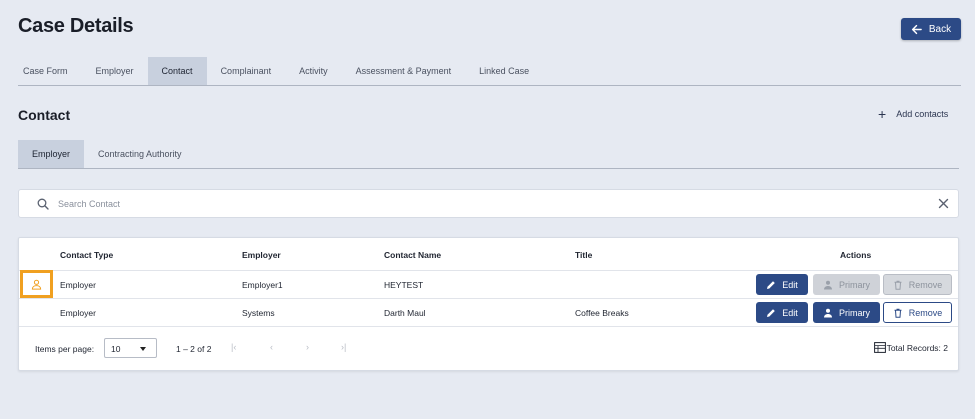 The height and width of the screenshot is (419, 975). I want to click on table-icon, so click(879, 347).